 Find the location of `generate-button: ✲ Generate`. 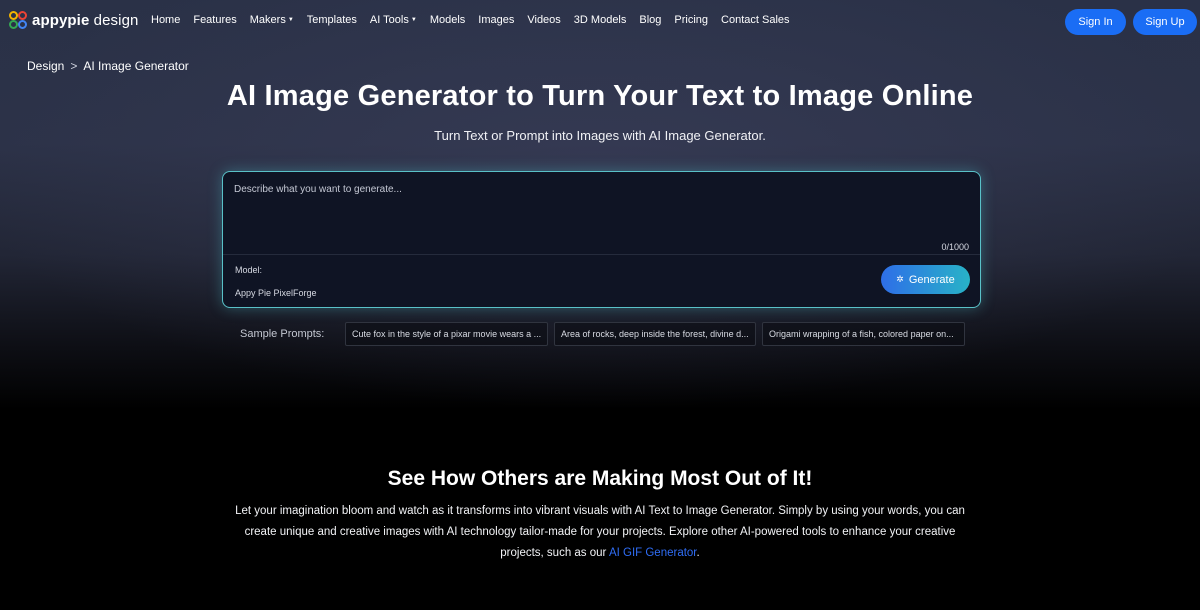

generate-button: ✲ Generate is located at coordinates (925, 279).